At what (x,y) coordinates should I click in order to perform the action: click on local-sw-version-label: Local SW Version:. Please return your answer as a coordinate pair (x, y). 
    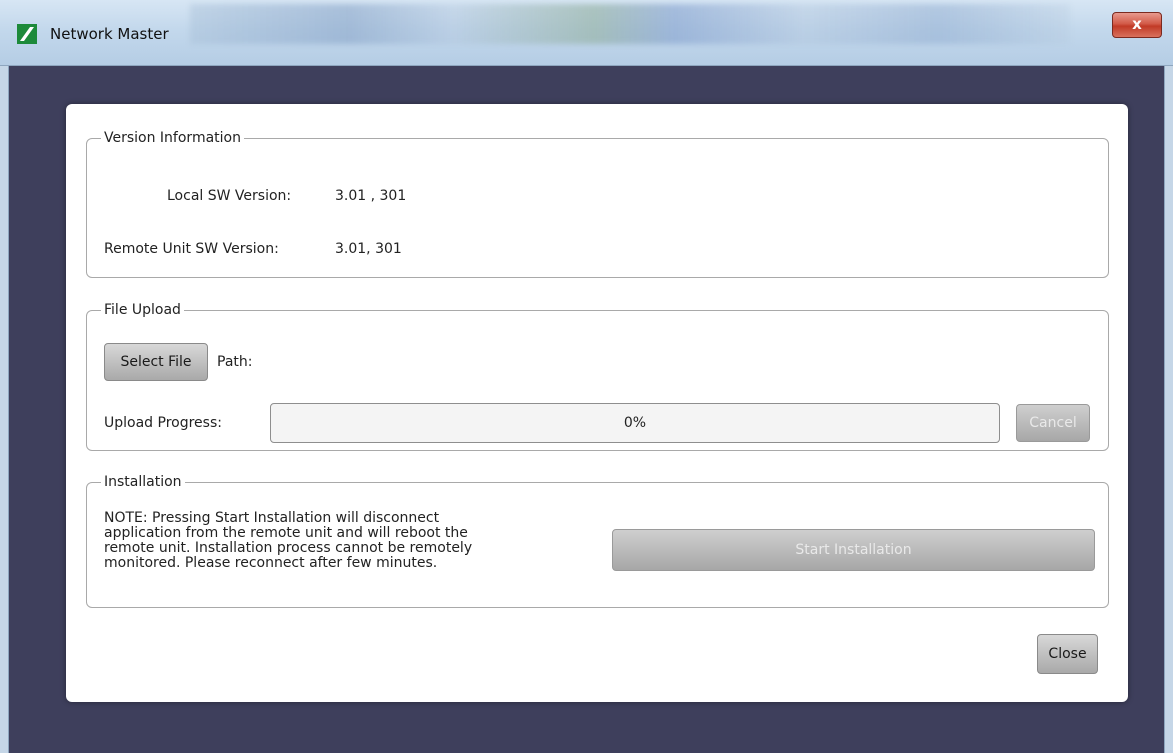
    Looking at the image, I should click on (229, 196).